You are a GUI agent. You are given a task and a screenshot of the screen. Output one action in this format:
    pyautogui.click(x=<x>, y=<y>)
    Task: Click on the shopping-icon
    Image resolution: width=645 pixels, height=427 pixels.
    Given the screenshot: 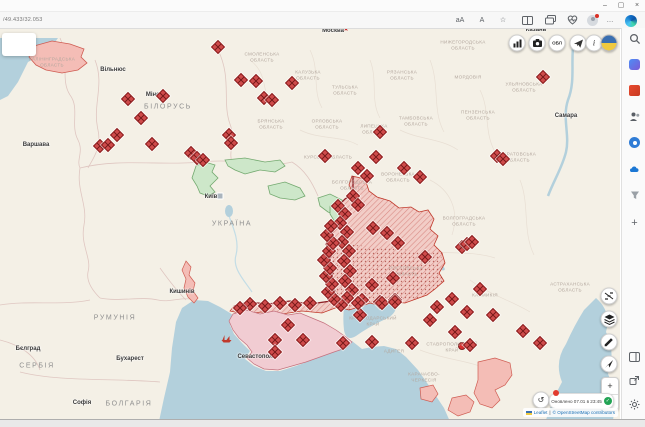 What is the action you would take?
    pyautogui.click(x=634, y=90)
    